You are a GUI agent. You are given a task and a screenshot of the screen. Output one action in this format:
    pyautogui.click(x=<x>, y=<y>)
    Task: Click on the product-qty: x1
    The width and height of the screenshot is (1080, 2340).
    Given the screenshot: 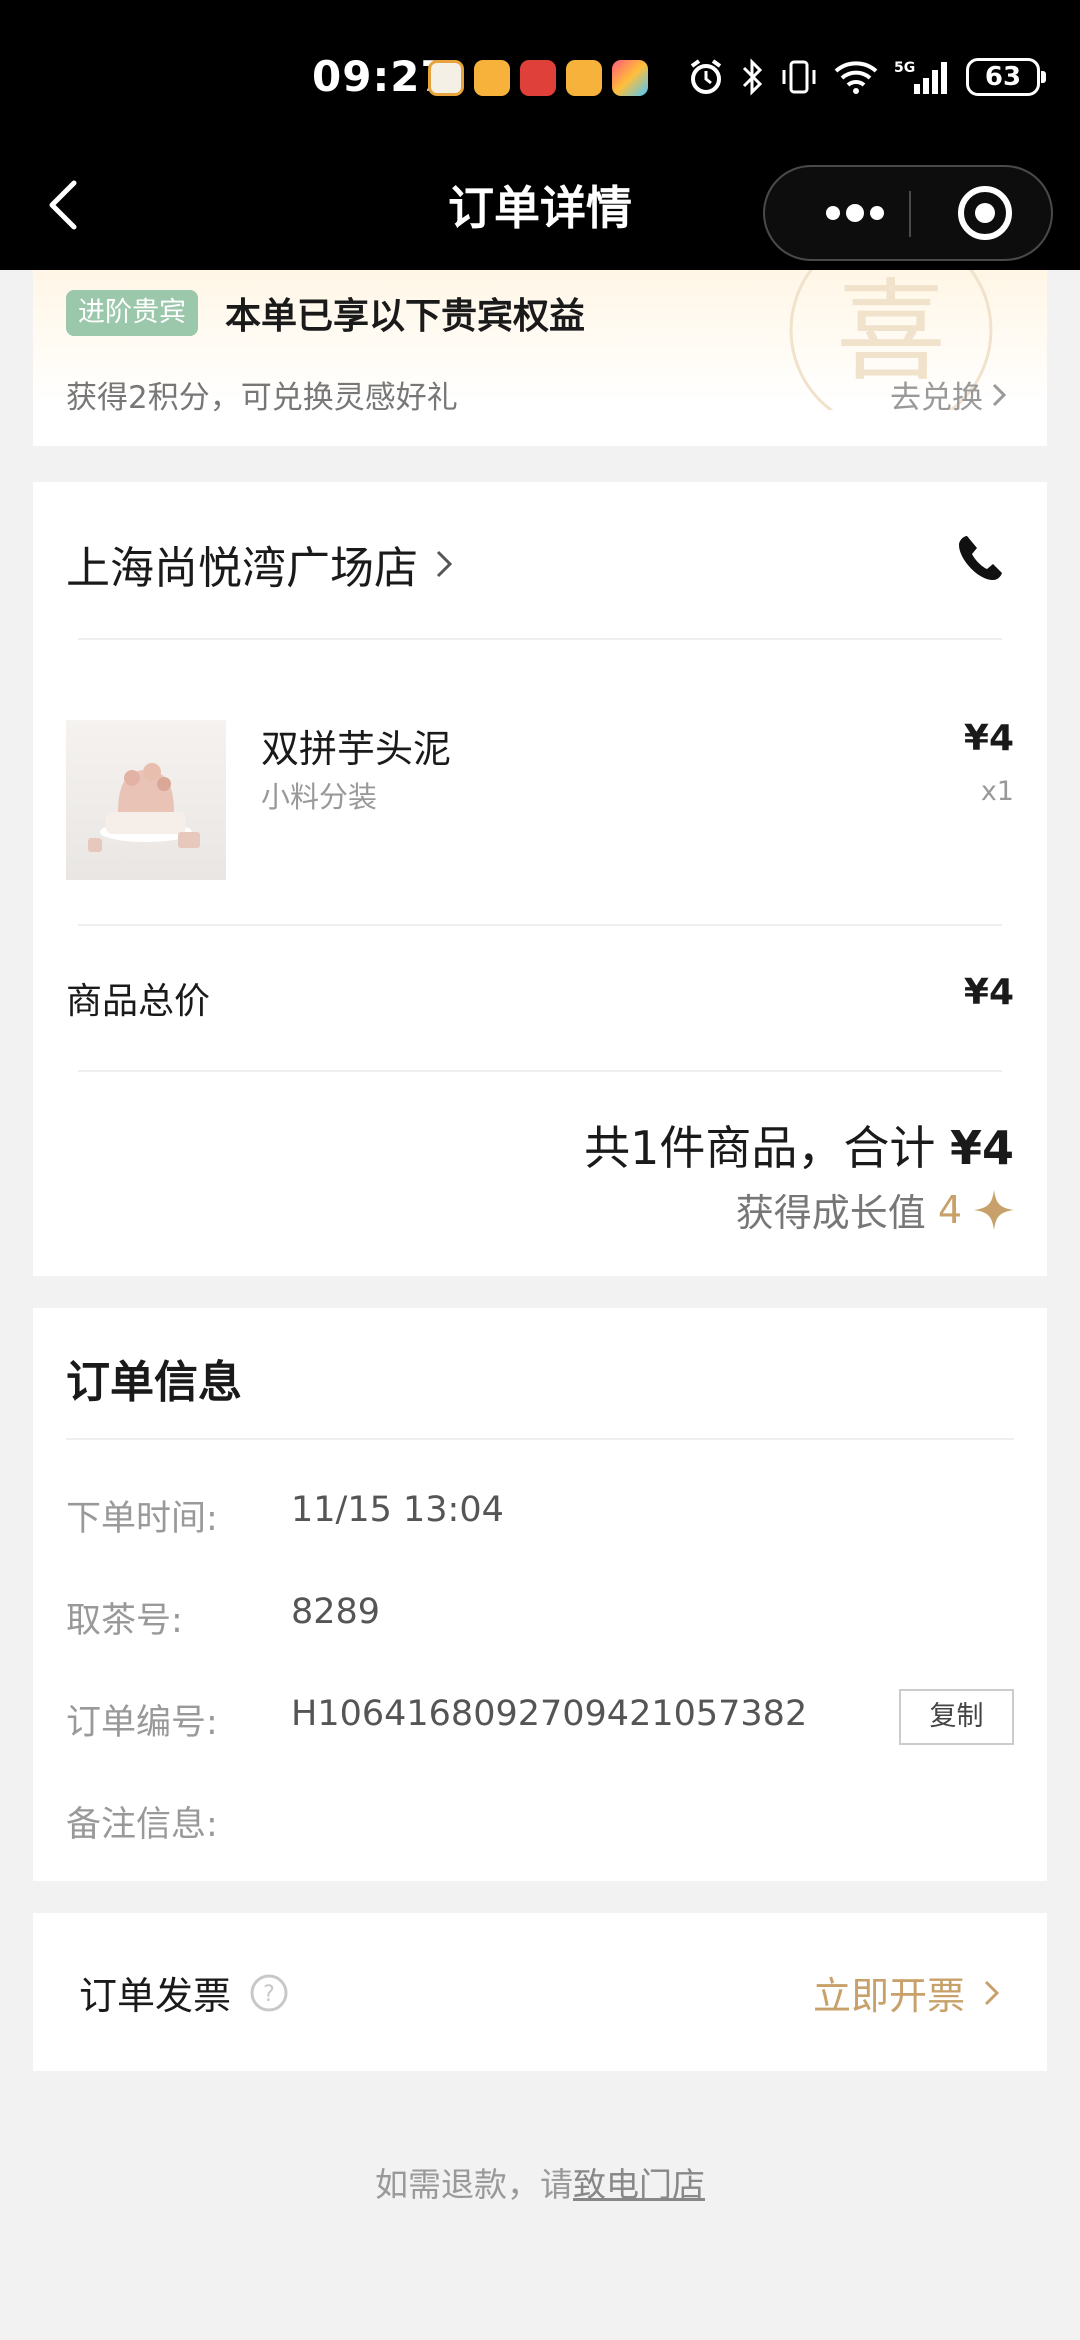 What is the action you would take?
    pyautogui.click(x=997, y=791)
    